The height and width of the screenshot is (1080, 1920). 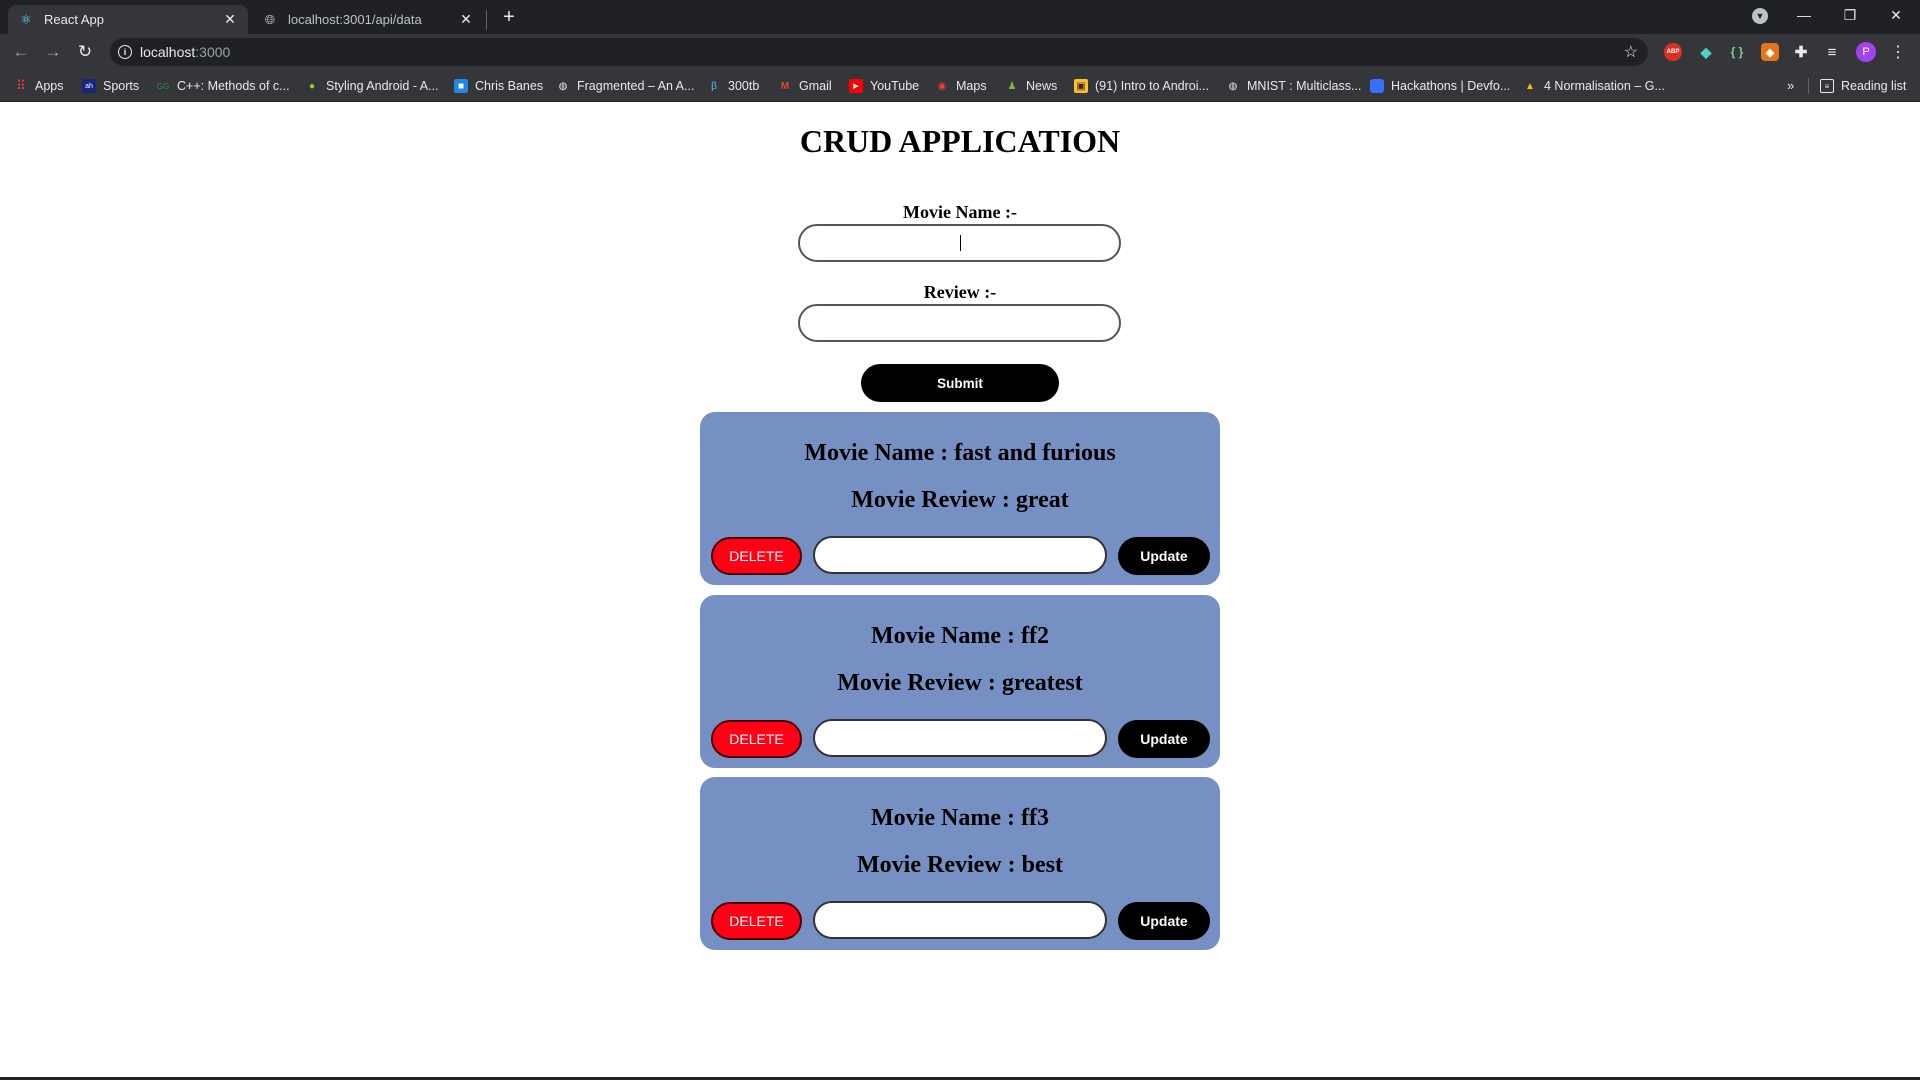 I want to click on tab-react-app: ⚛ React App ✕, so click(x=128, y=19).